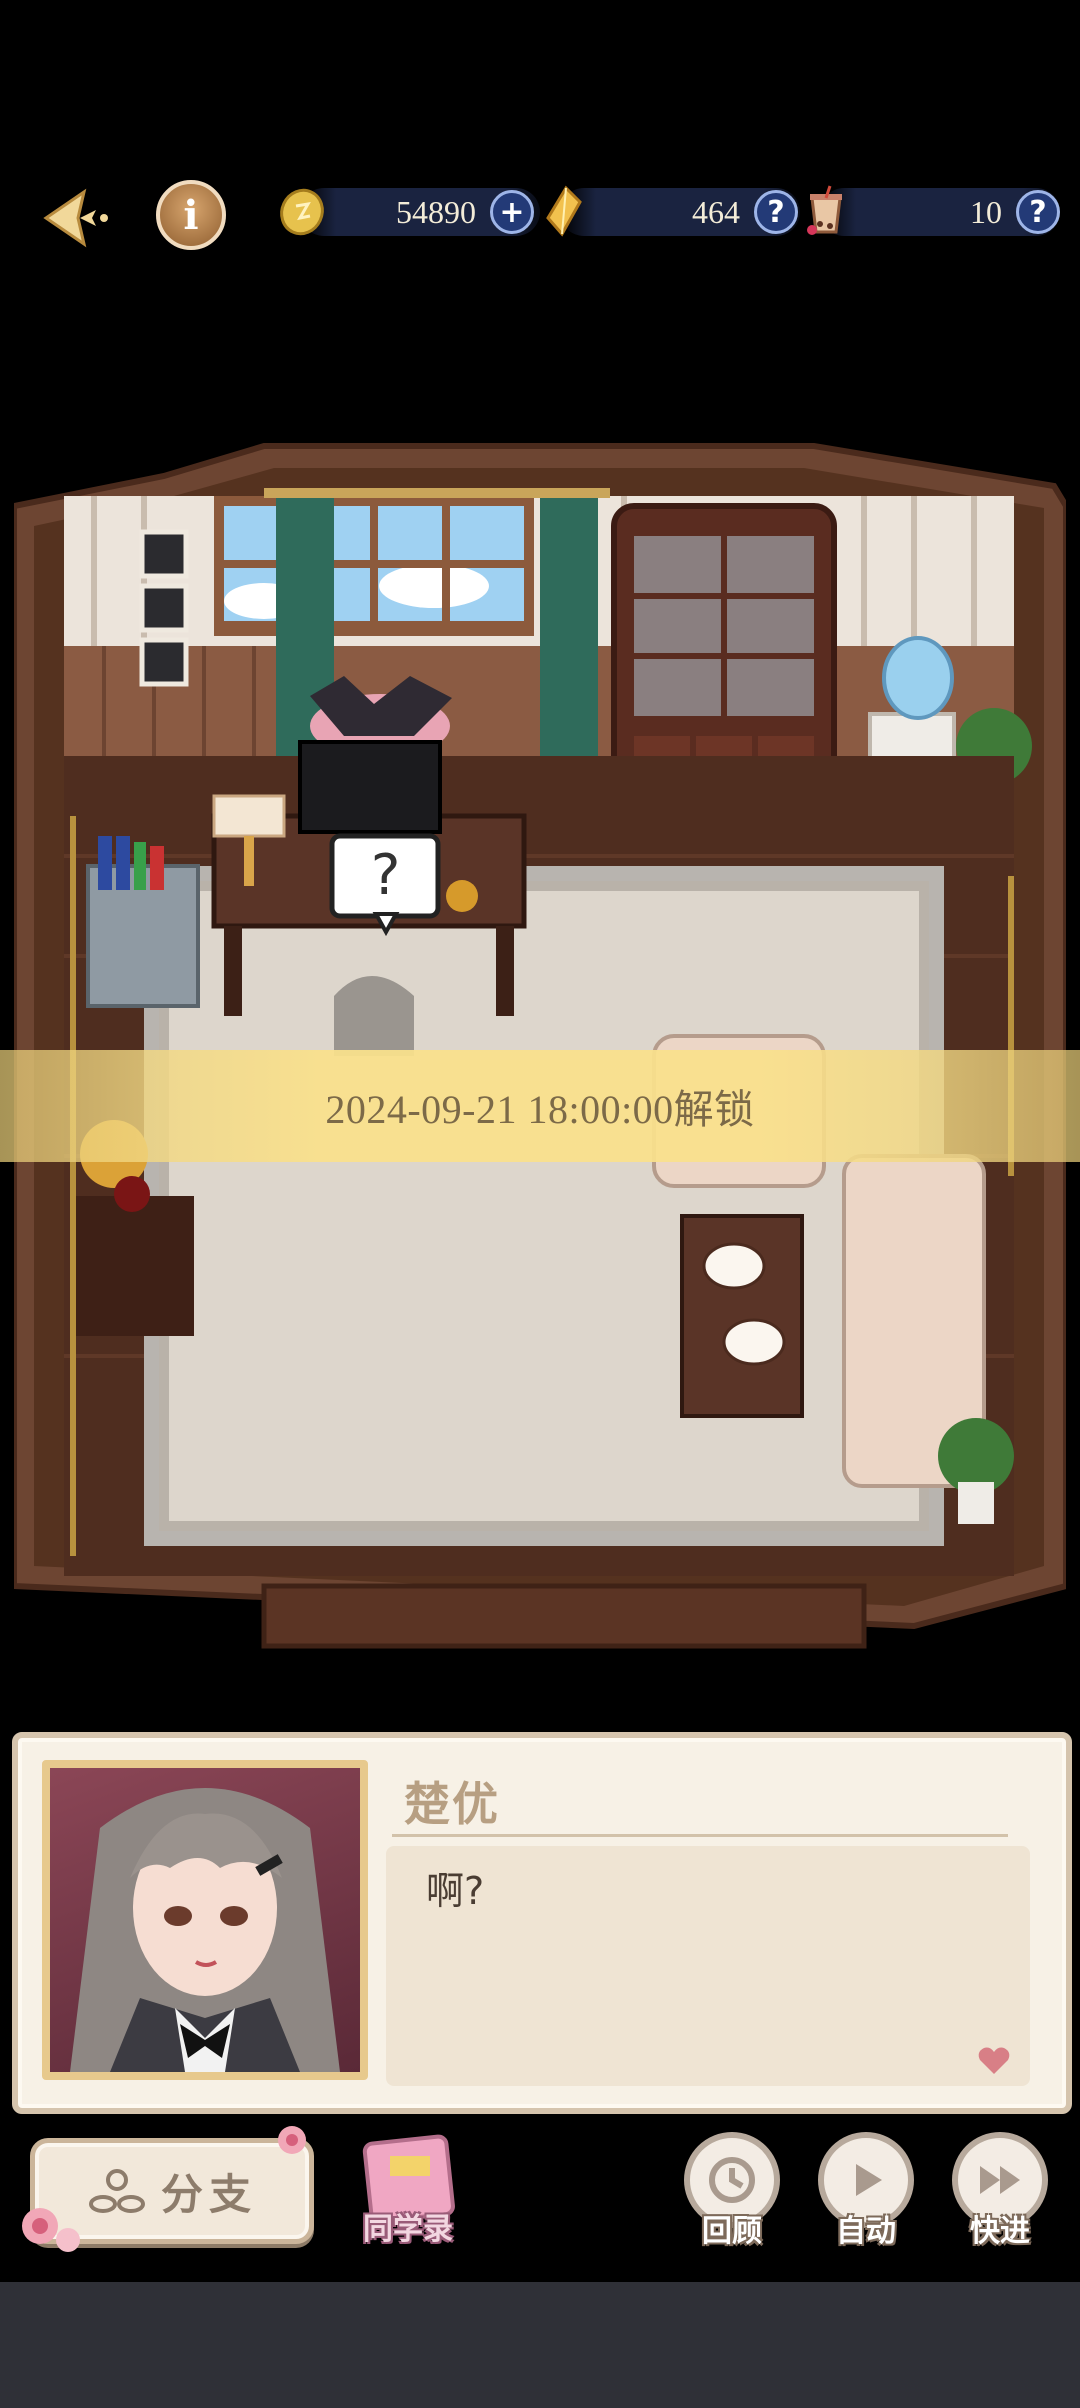  I want to click on auto-button: 自动, so click(866, 2191).